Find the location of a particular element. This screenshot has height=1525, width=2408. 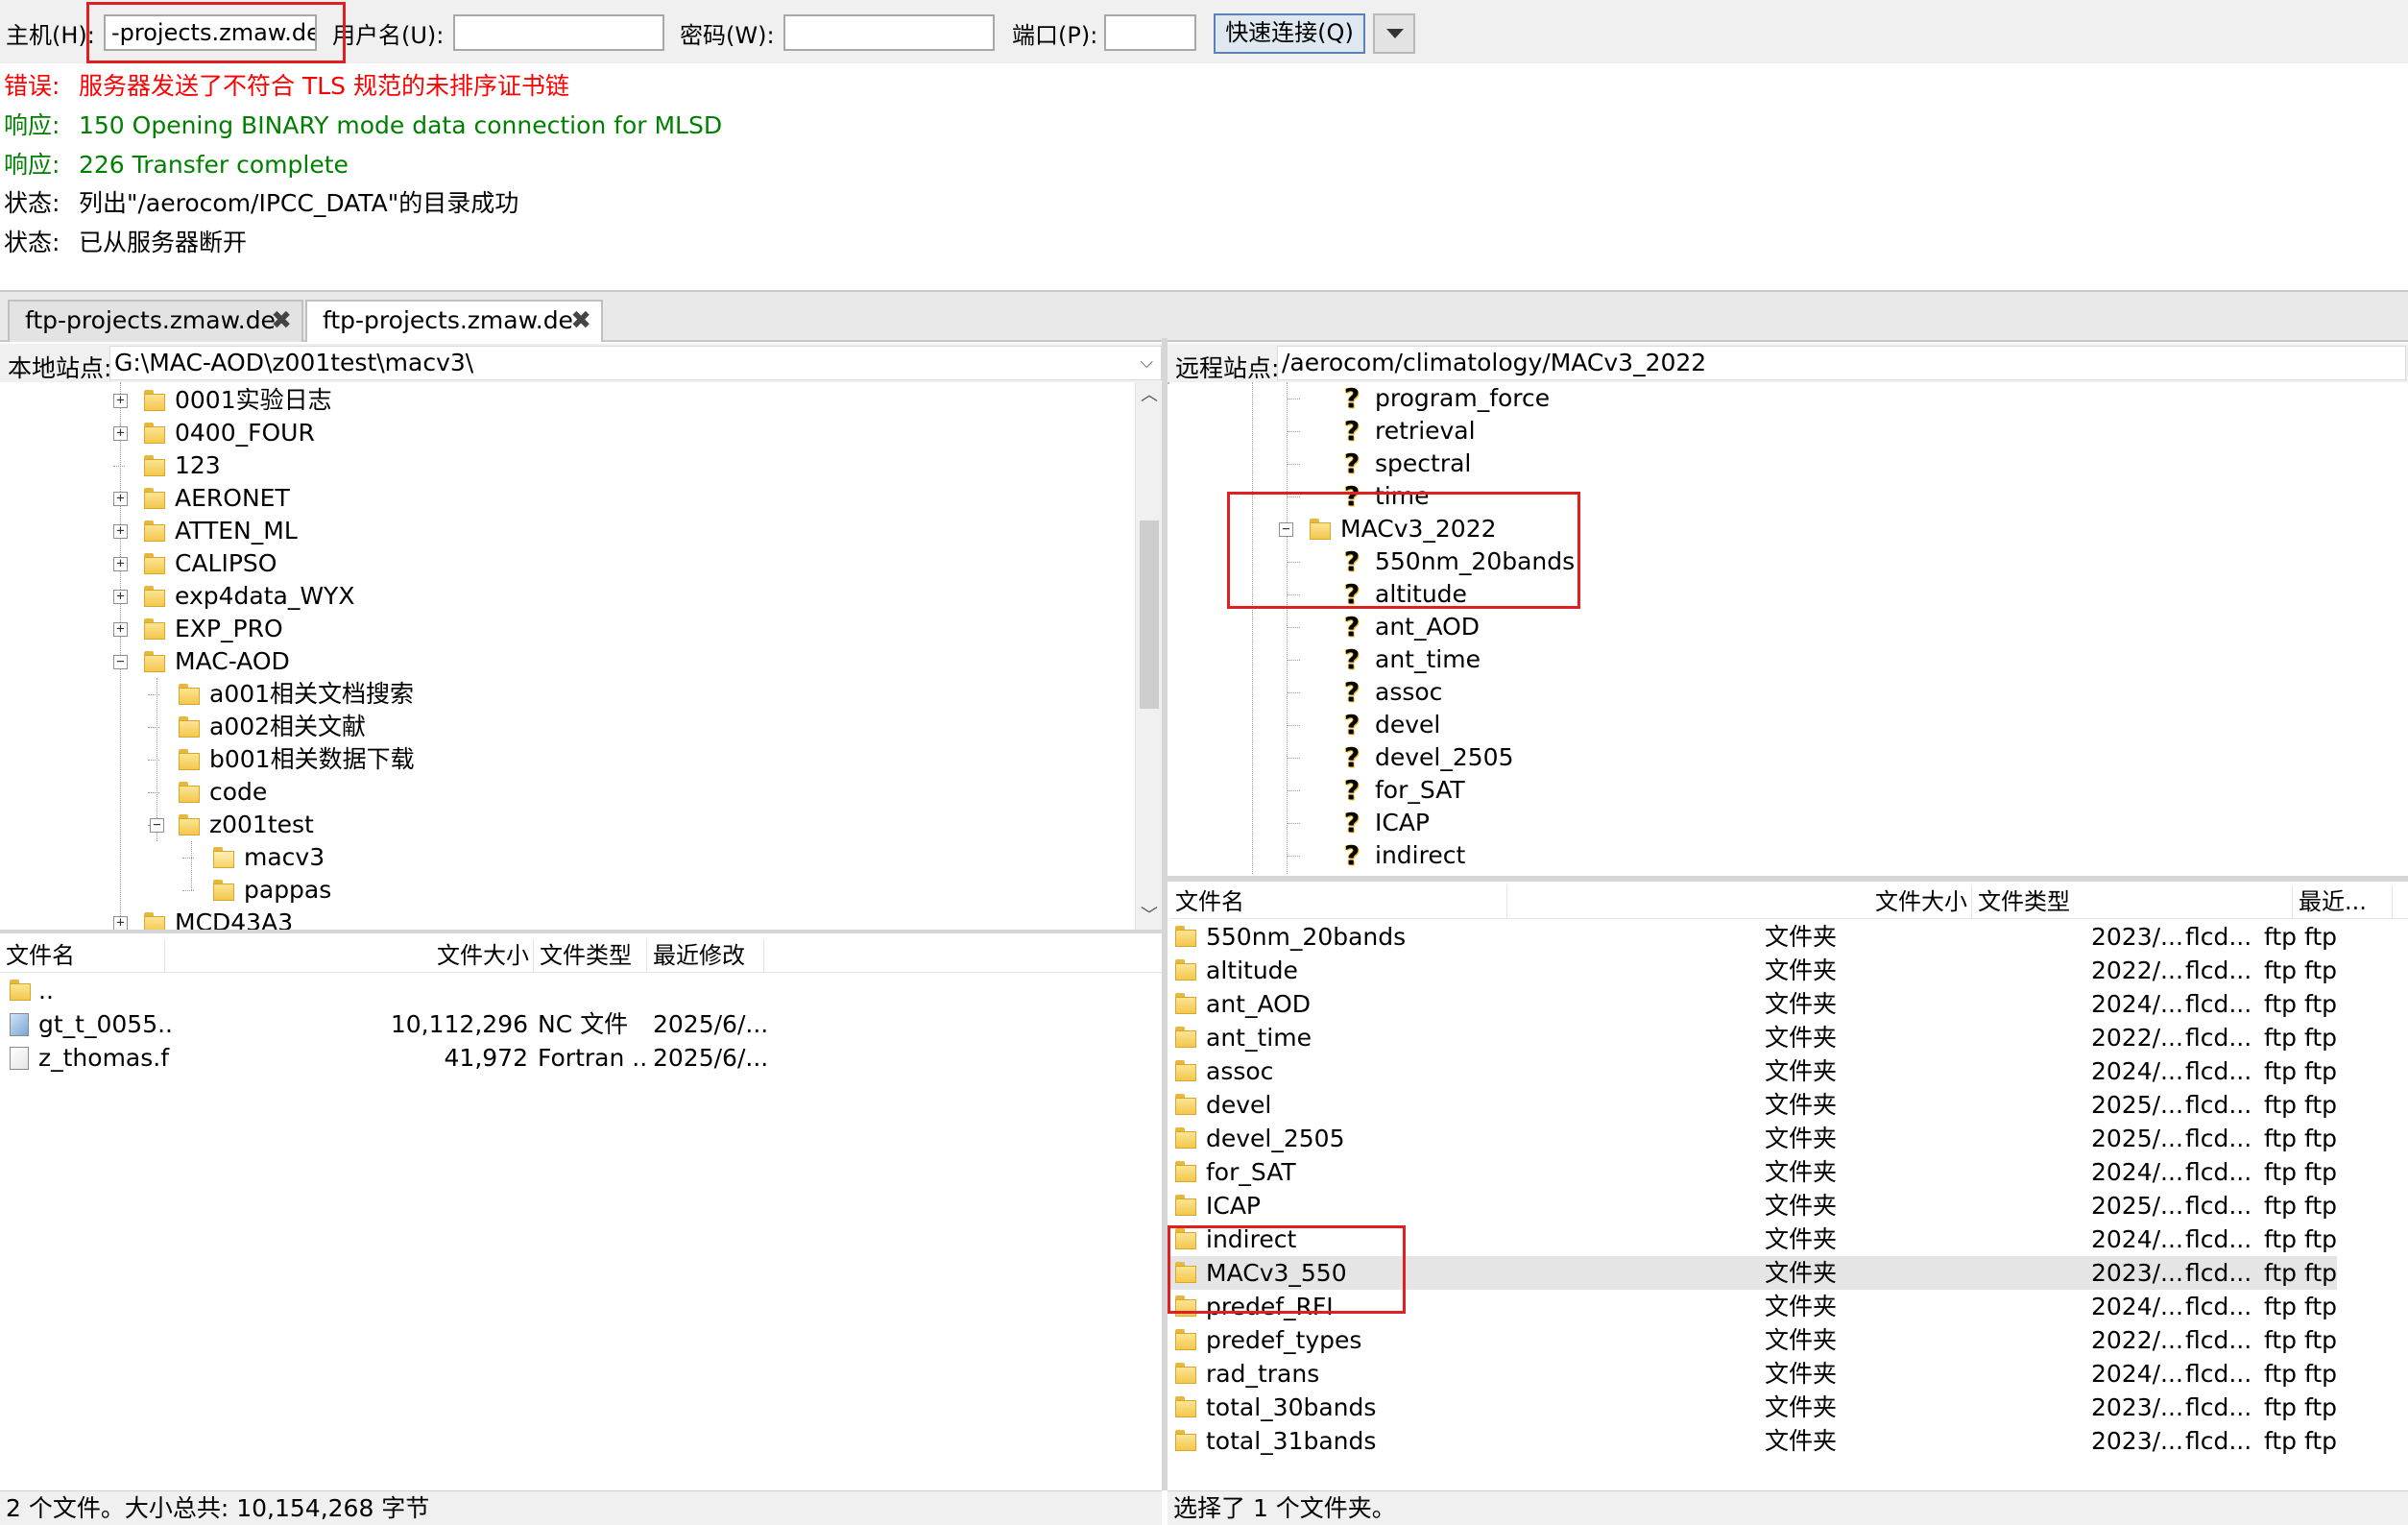

list-item: ant_time 文件夹 2022/... flcd... ftp ftp is located at coordinates (1753, 1037).